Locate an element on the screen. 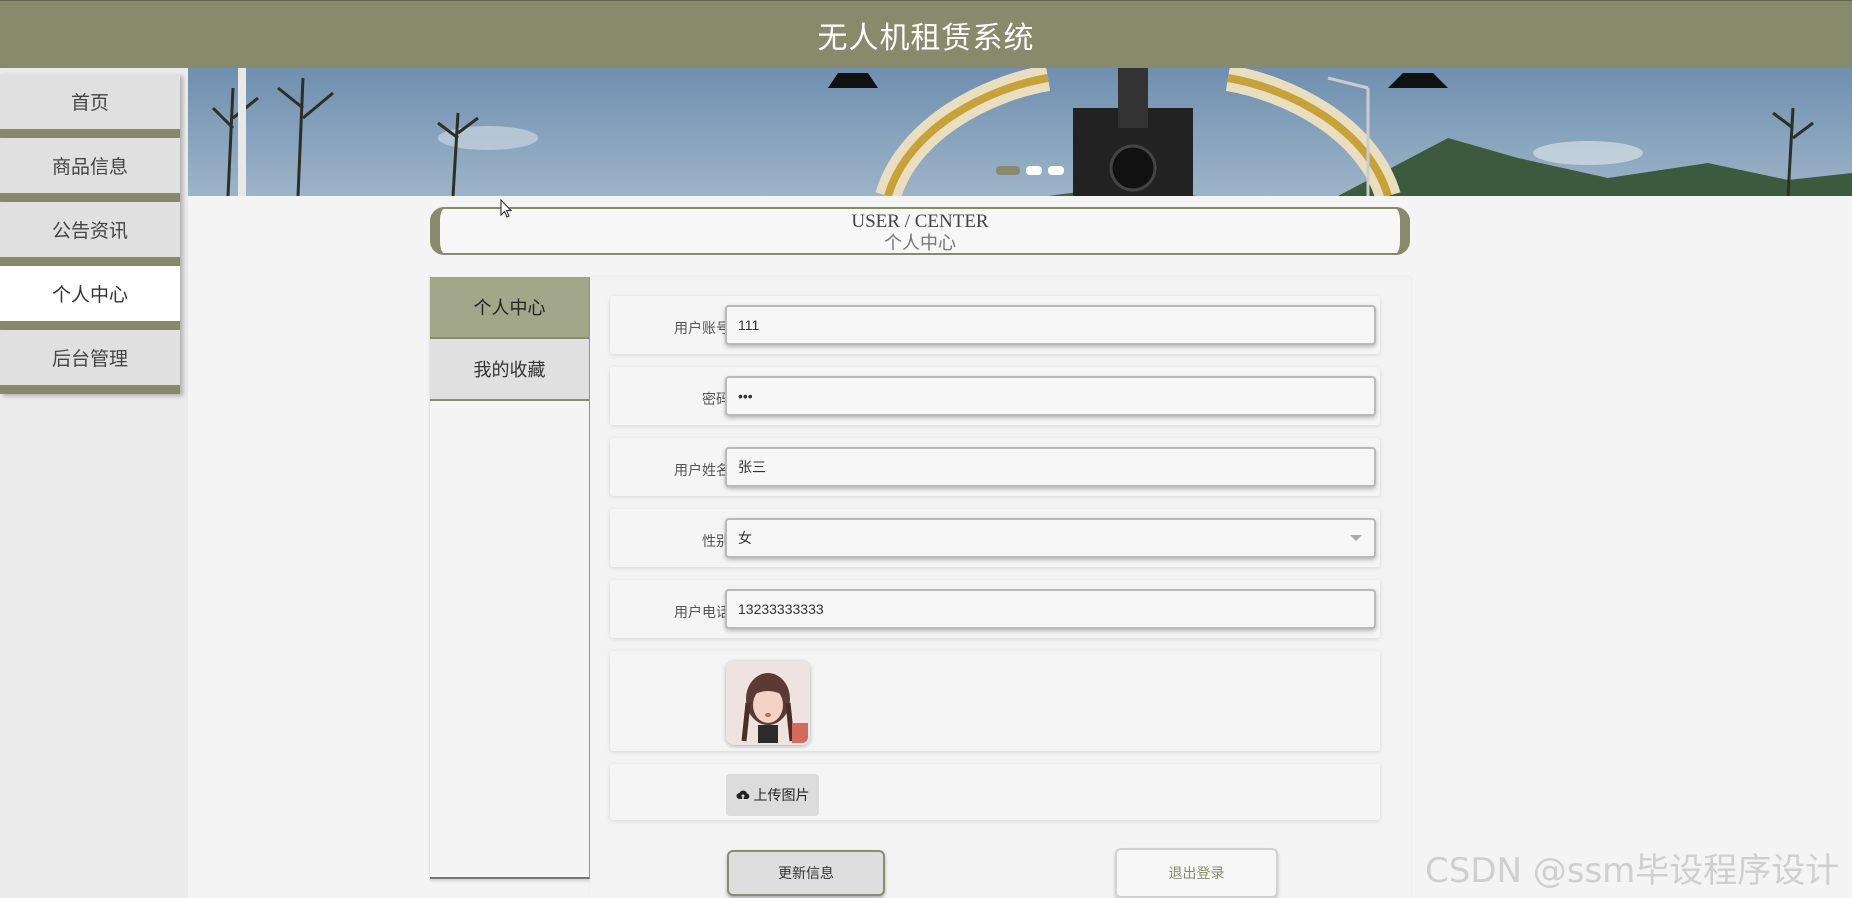 The width and height of the screenshot is (1852, 898). form-row-name: 用户姓名 is located at coordinates (995, 467).